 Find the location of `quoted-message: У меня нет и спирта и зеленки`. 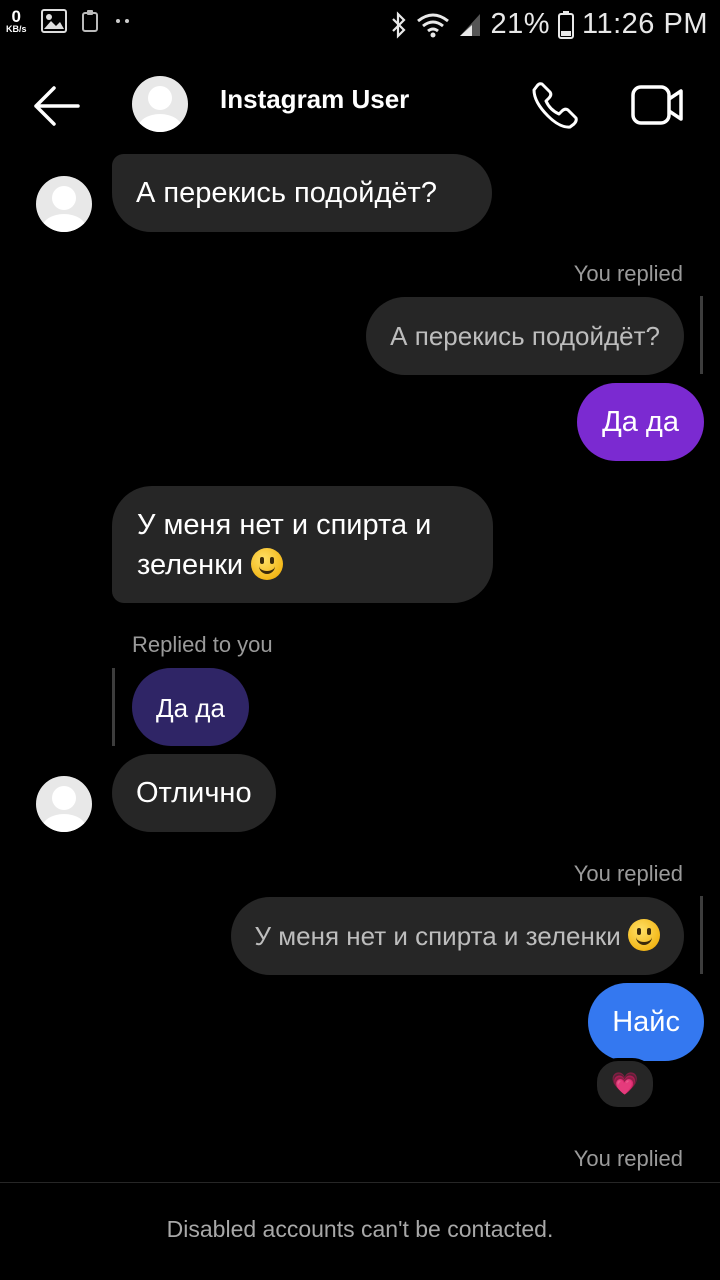

quoted-message: У меня нет и спирта и зеленки is located at coordinates (457, 936).